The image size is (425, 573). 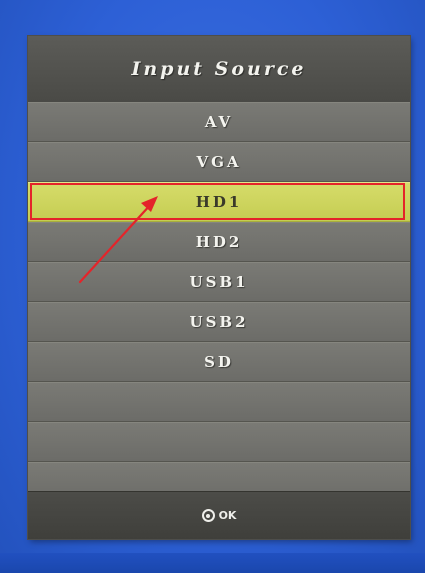 I want to click on source-item-sd: SD, so click(x=219, y=362).